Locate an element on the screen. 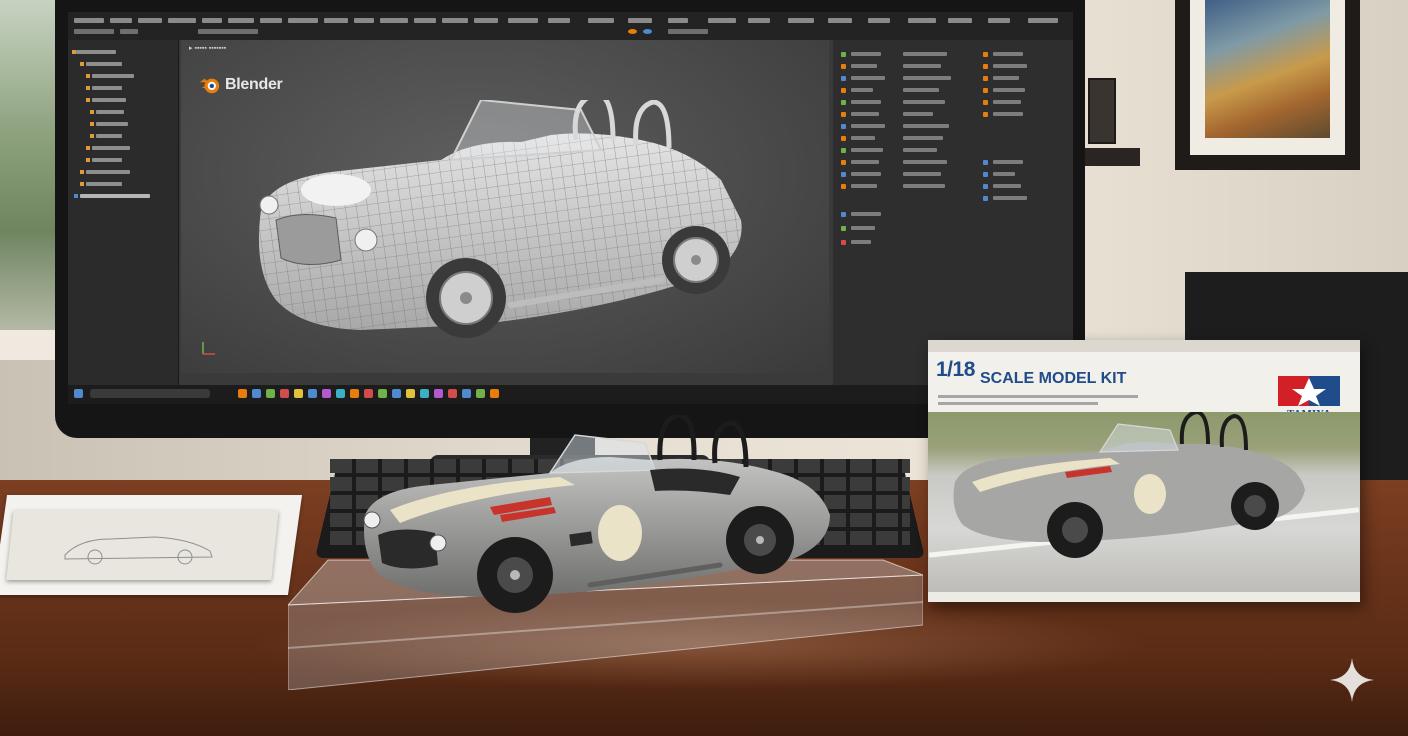  wireframe-car-model is located at coordinates (501, 235).